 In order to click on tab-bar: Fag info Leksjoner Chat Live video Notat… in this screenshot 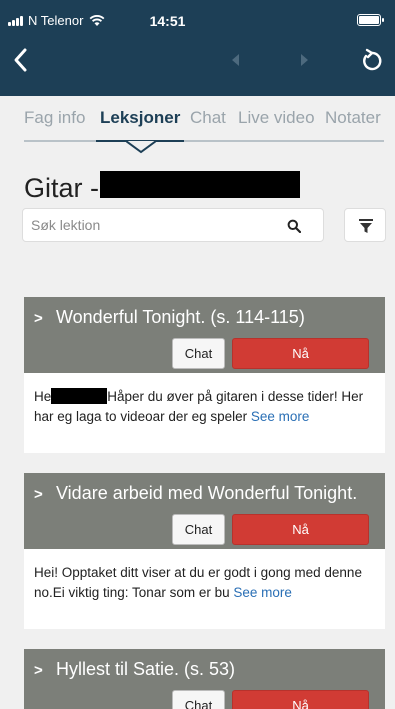, I will do `click(197, 128)`.